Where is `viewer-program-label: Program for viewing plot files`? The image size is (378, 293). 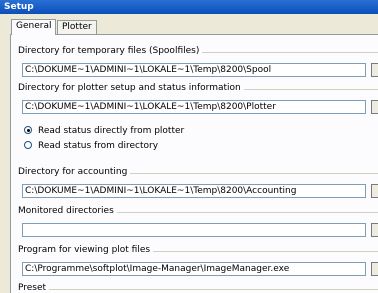 viewer-program-label: Program for viewing plot files is located at coordinates (86, 250).